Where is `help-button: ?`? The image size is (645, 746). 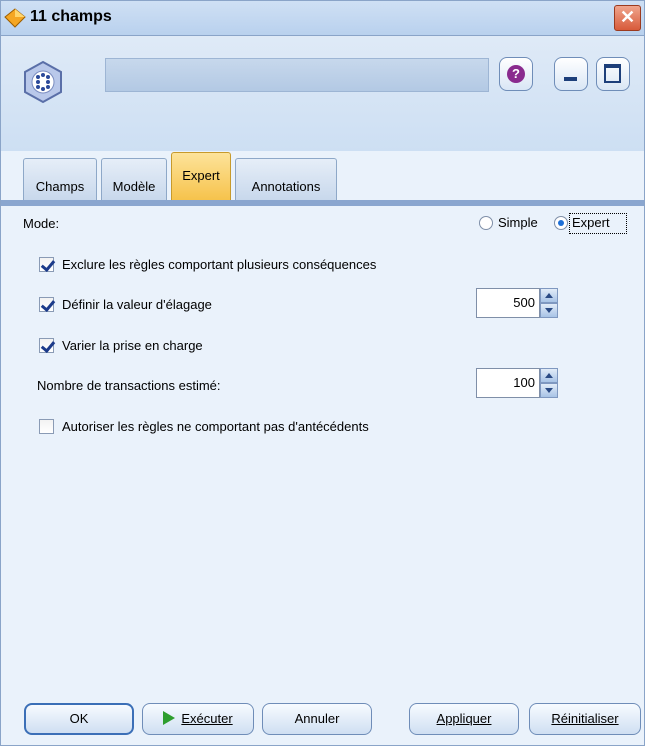
help-button: ? is located at coordinates (516, 74).